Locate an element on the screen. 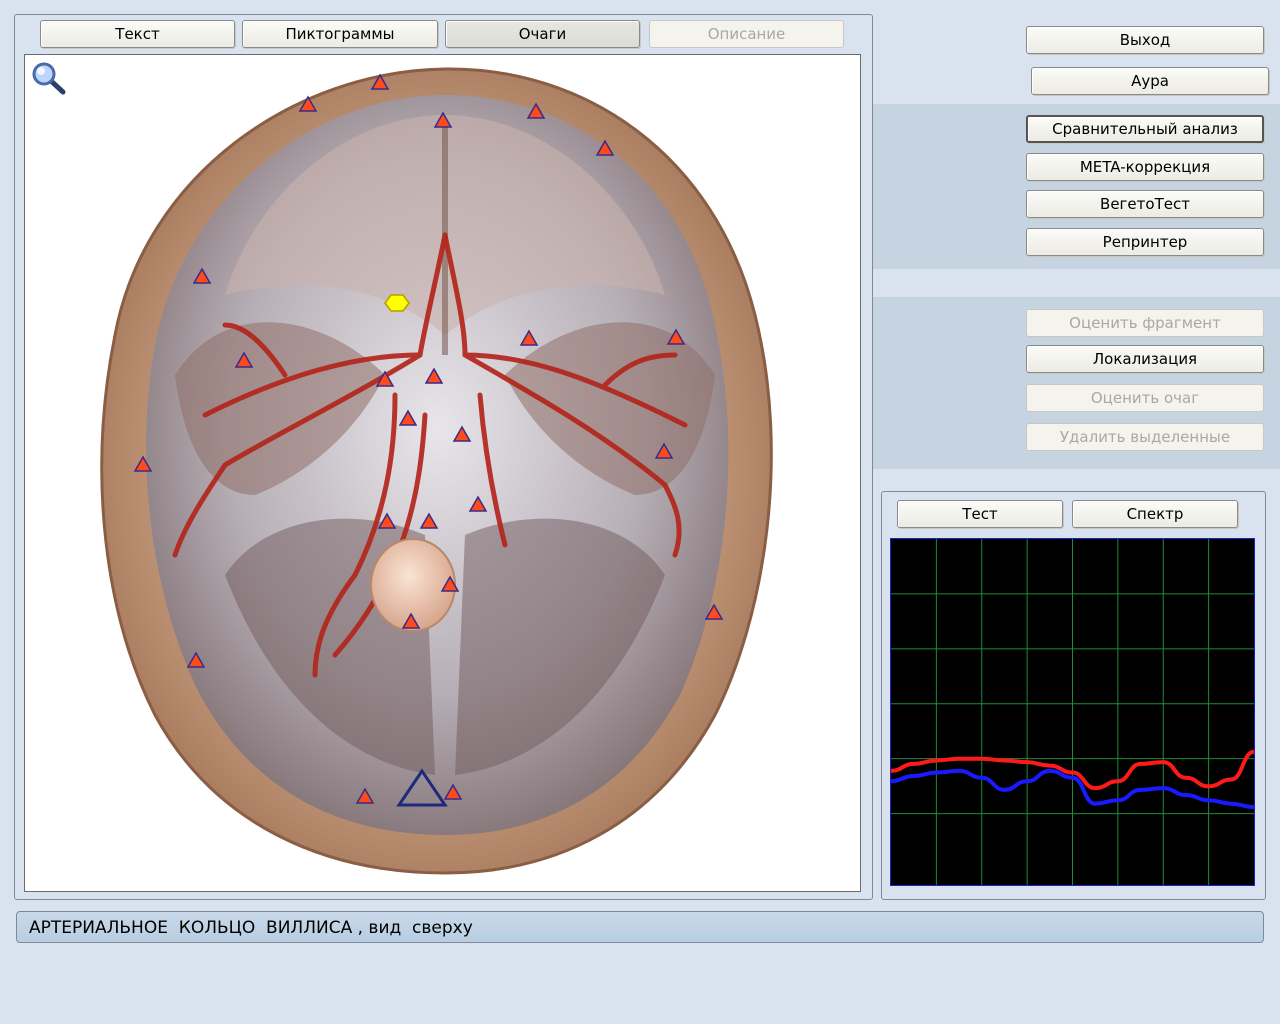  tab-description: Описание is located at coordinates (746, 34).